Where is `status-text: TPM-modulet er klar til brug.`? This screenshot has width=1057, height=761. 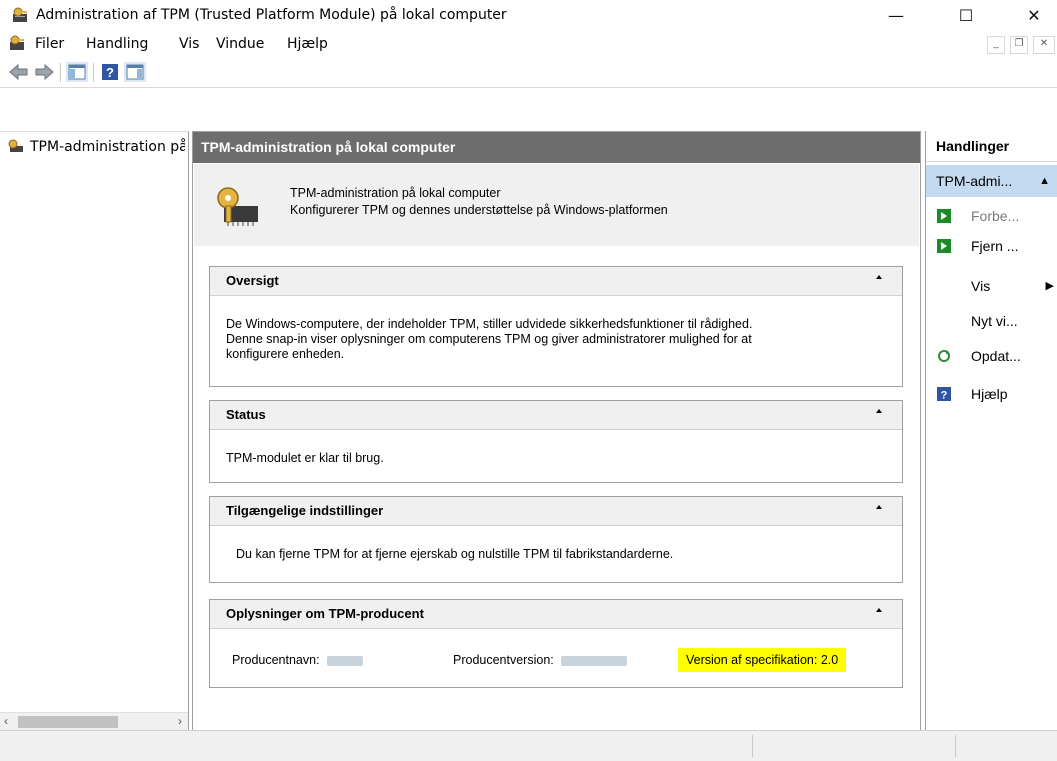
status-text: TPM-modulet er klar til brug. is located at coordinates (305, 458).